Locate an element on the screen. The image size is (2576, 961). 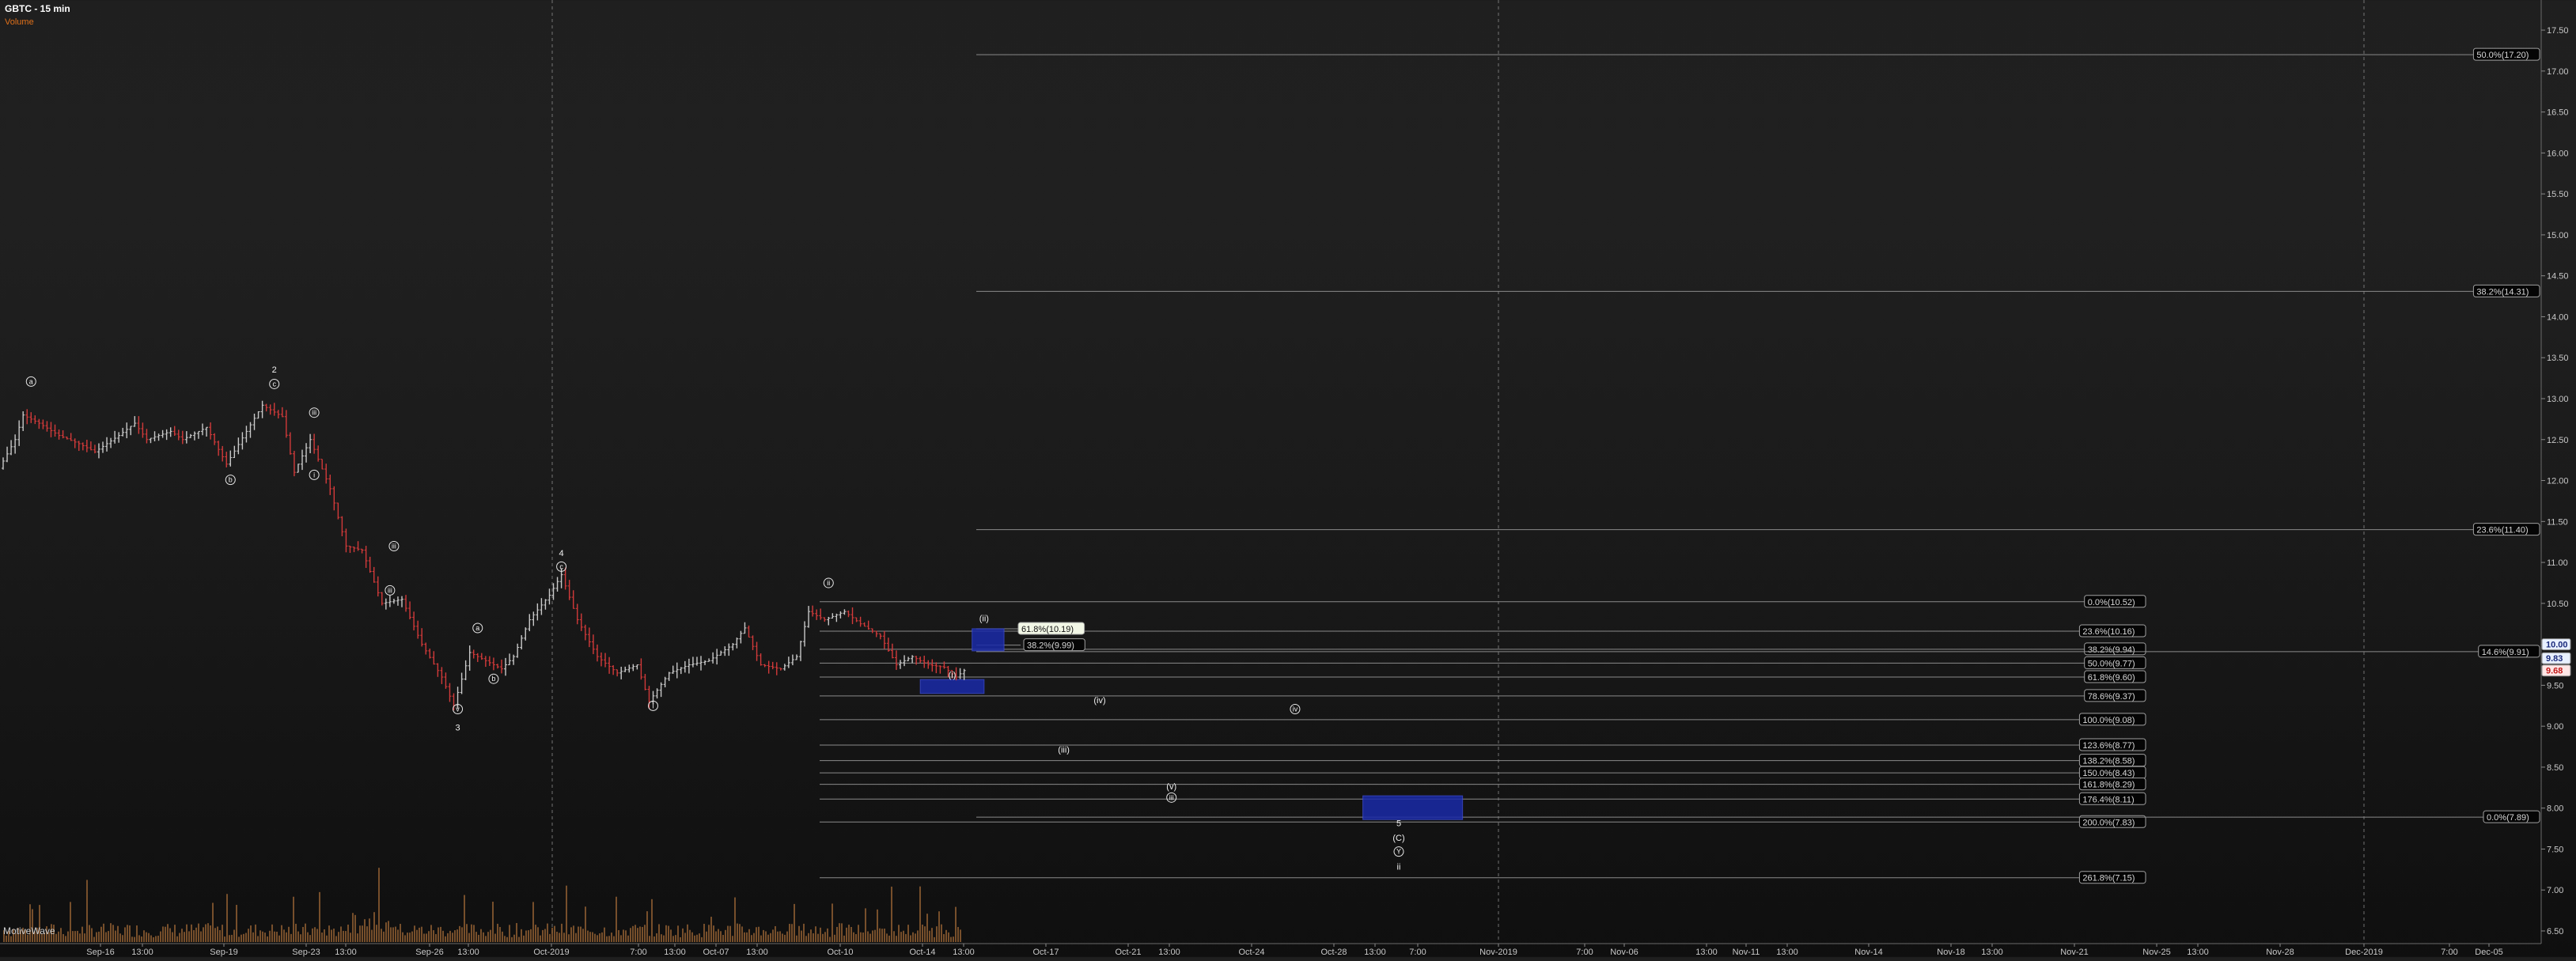
x-tick-label: Oct-14 is located at coordinates (922, 953).